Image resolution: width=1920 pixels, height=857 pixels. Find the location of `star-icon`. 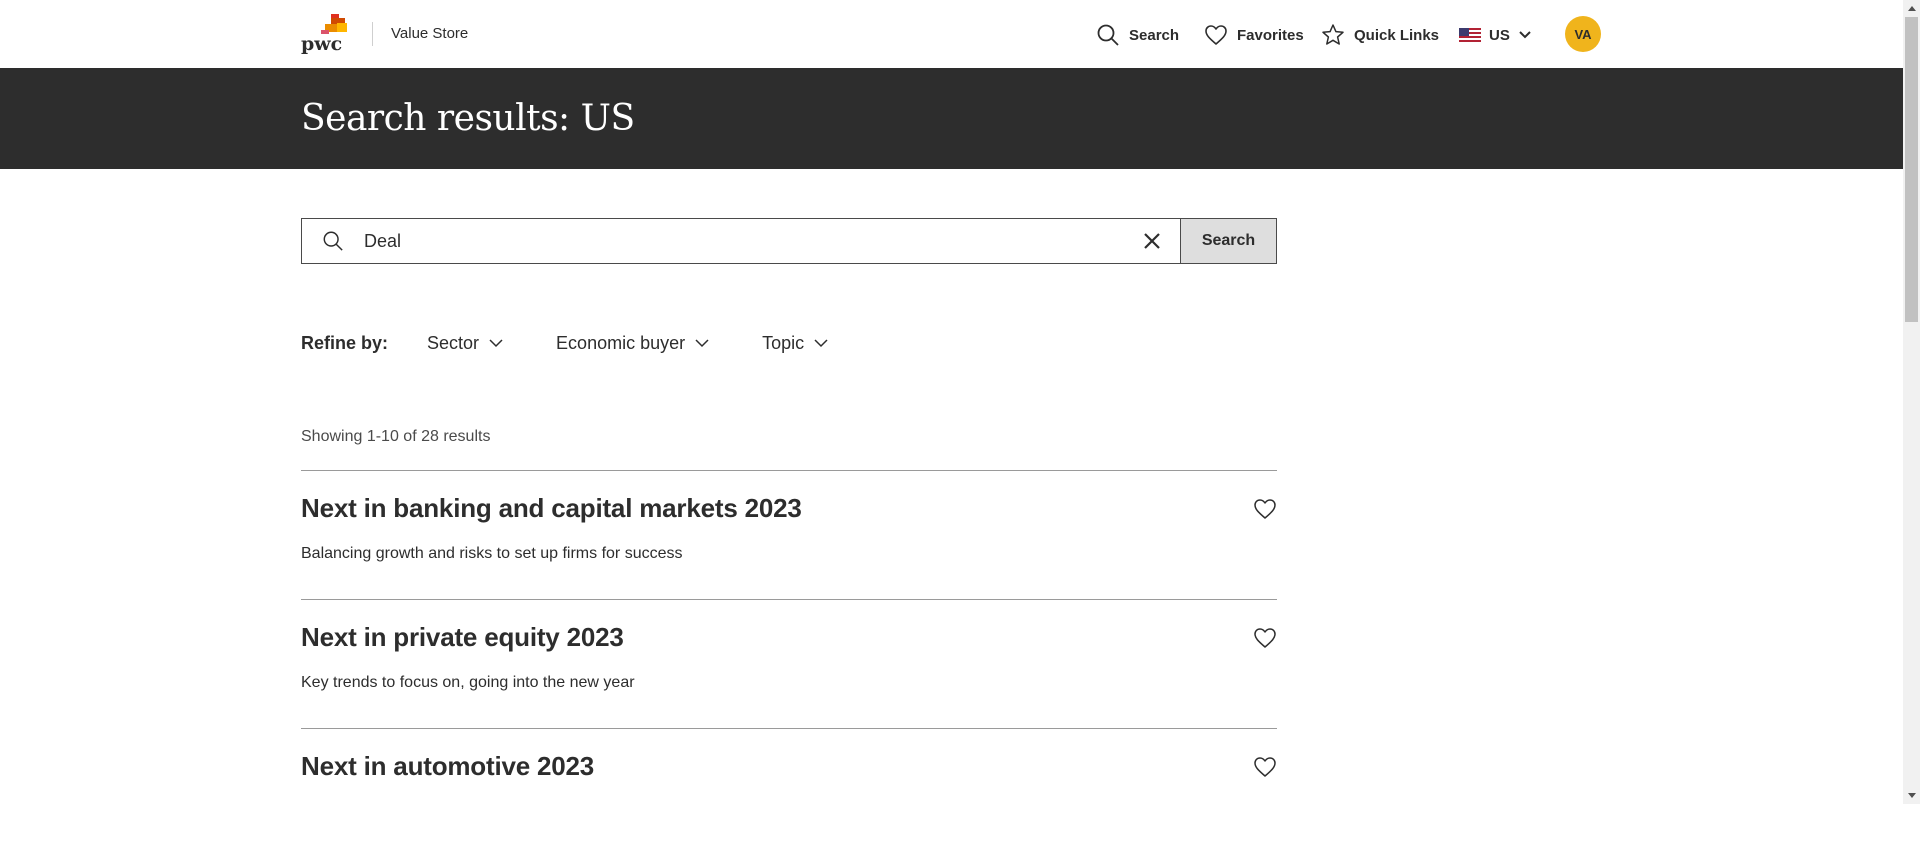

star-icon is located at coordinates (1333, 34).